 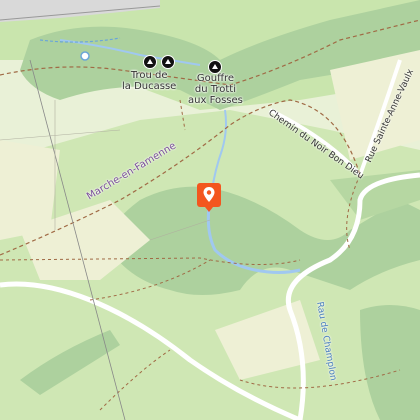 What do you see at coordinates (209, 194) in the screenshot?
I see `location-pin-icon` at bounding box center [209, 194].